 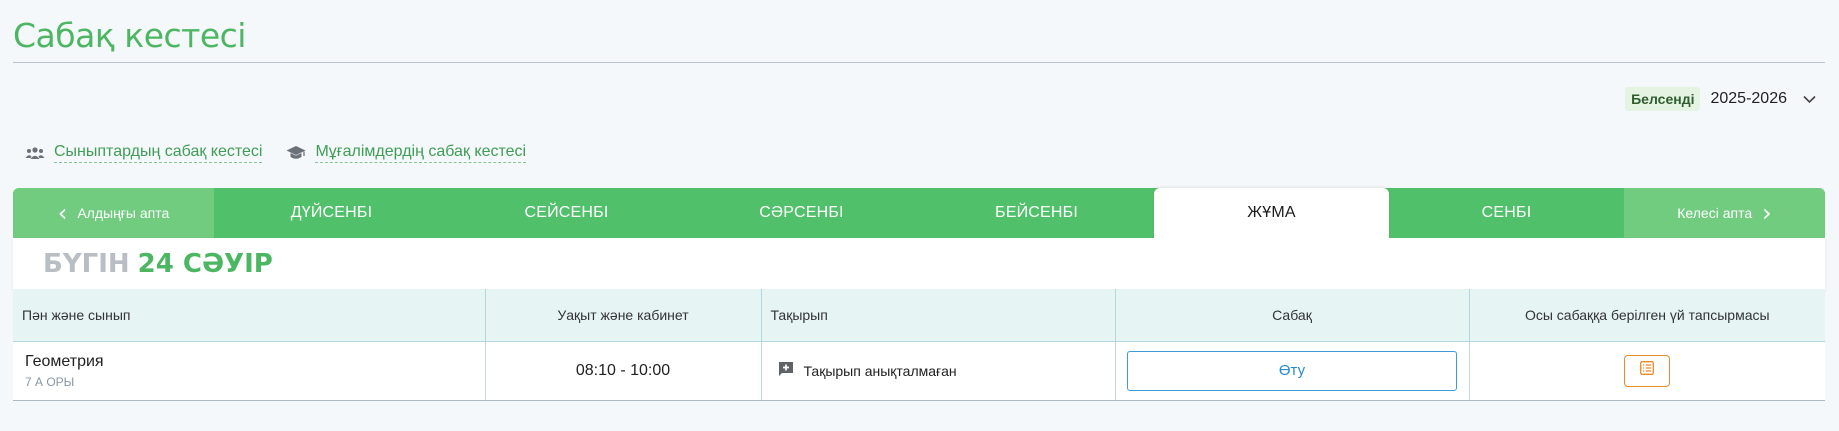 I want to click on header-topic: Тақырып, so click(x=938, y=315).